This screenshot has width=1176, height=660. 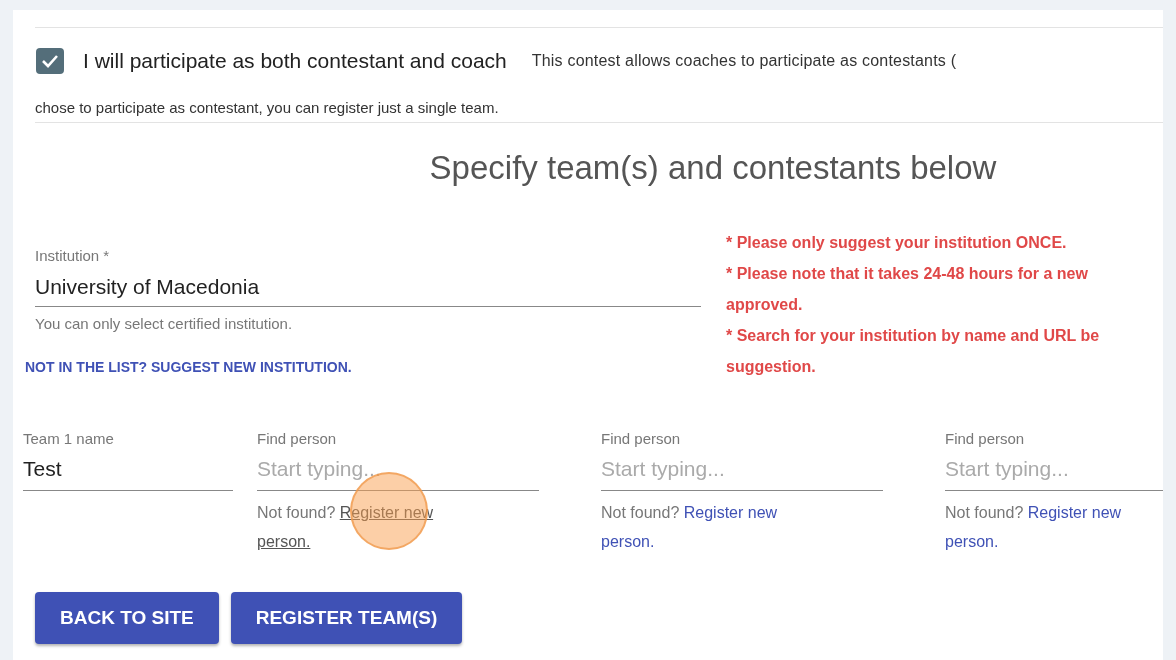 What do you see at coordinates (713, 167) in the screenshot?
I see `section-heading: Specify team(s) and contestants below` at bounding box center [713, 167].